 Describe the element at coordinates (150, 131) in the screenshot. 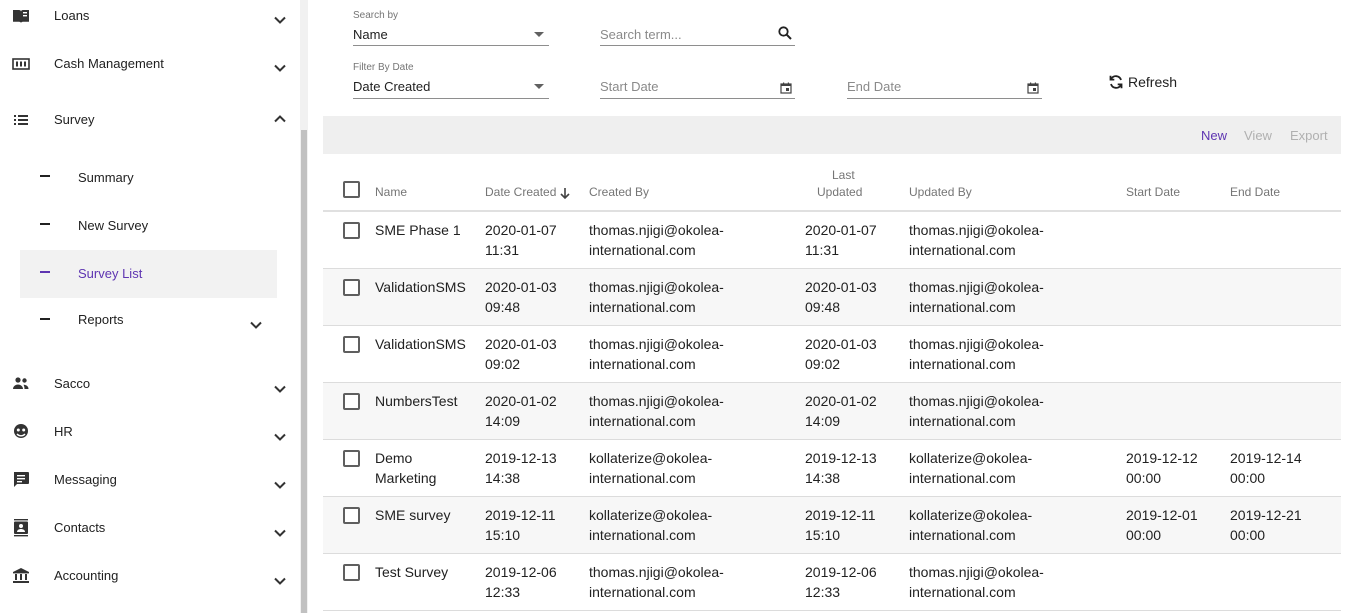

I see `sidebar-item-survey: Survey` at that location.